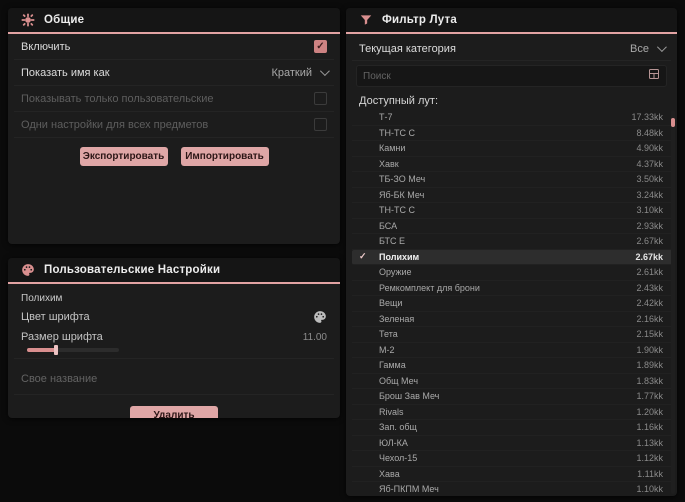 This screenshot has height=502, width=685. Describe the element at coordinates (366, 20) in the screenshot. I see `filter-funnel-icon` at that location.